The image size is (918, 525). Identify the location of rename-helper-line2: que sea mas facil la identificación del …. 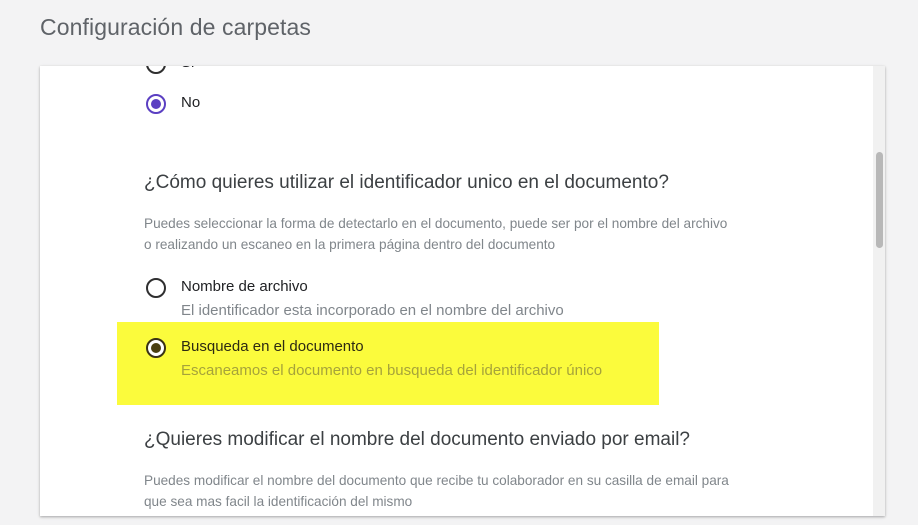
(278, 501).